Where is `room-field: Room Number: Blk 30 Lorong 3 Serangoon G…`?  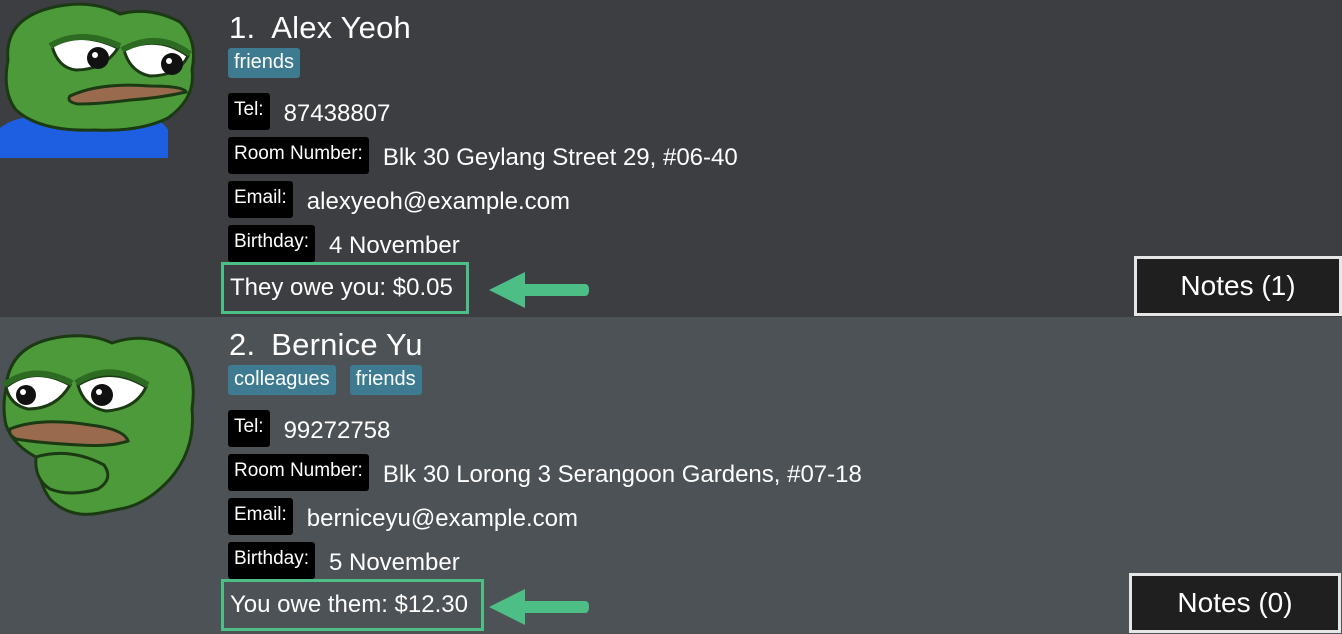 room-field: Room Number: Blk 30 Lorong 3 Serangoon G… is located at coordinates (545, 472).